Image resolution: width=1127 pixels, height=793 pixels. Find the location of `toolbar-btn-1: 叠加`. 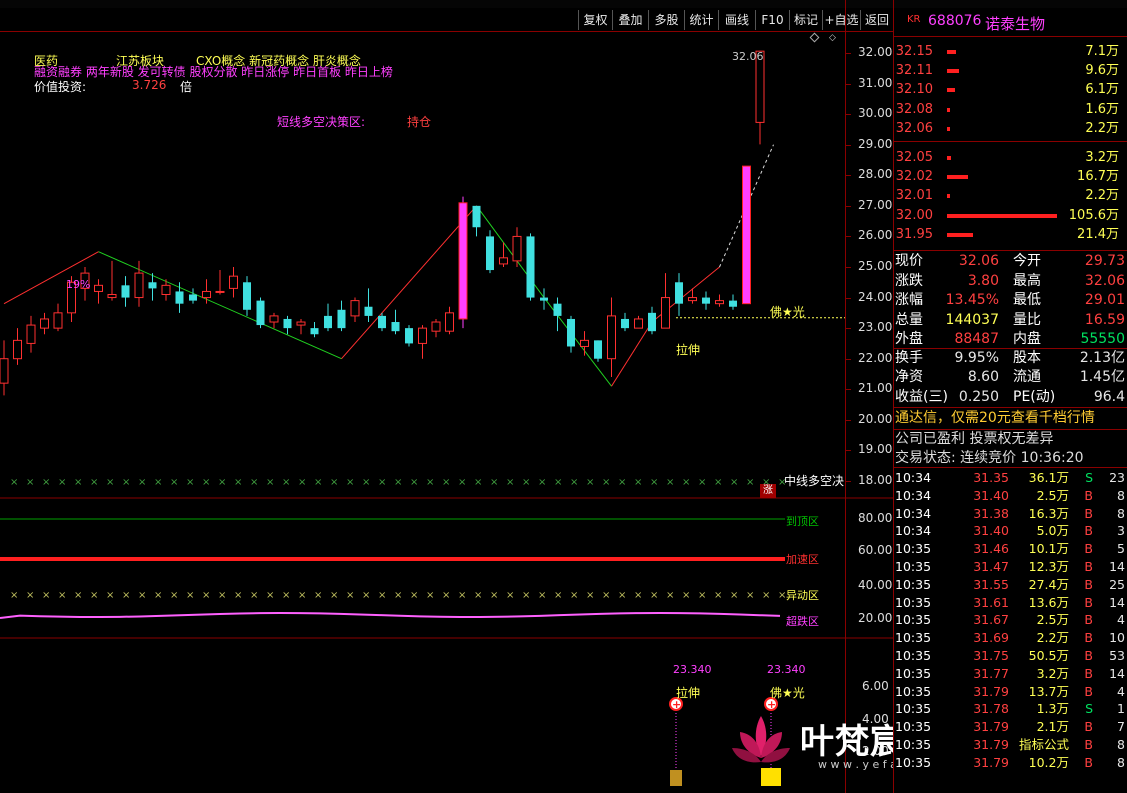

toolbar-btn-1: 叠加 is located at coordinates (630, 20).